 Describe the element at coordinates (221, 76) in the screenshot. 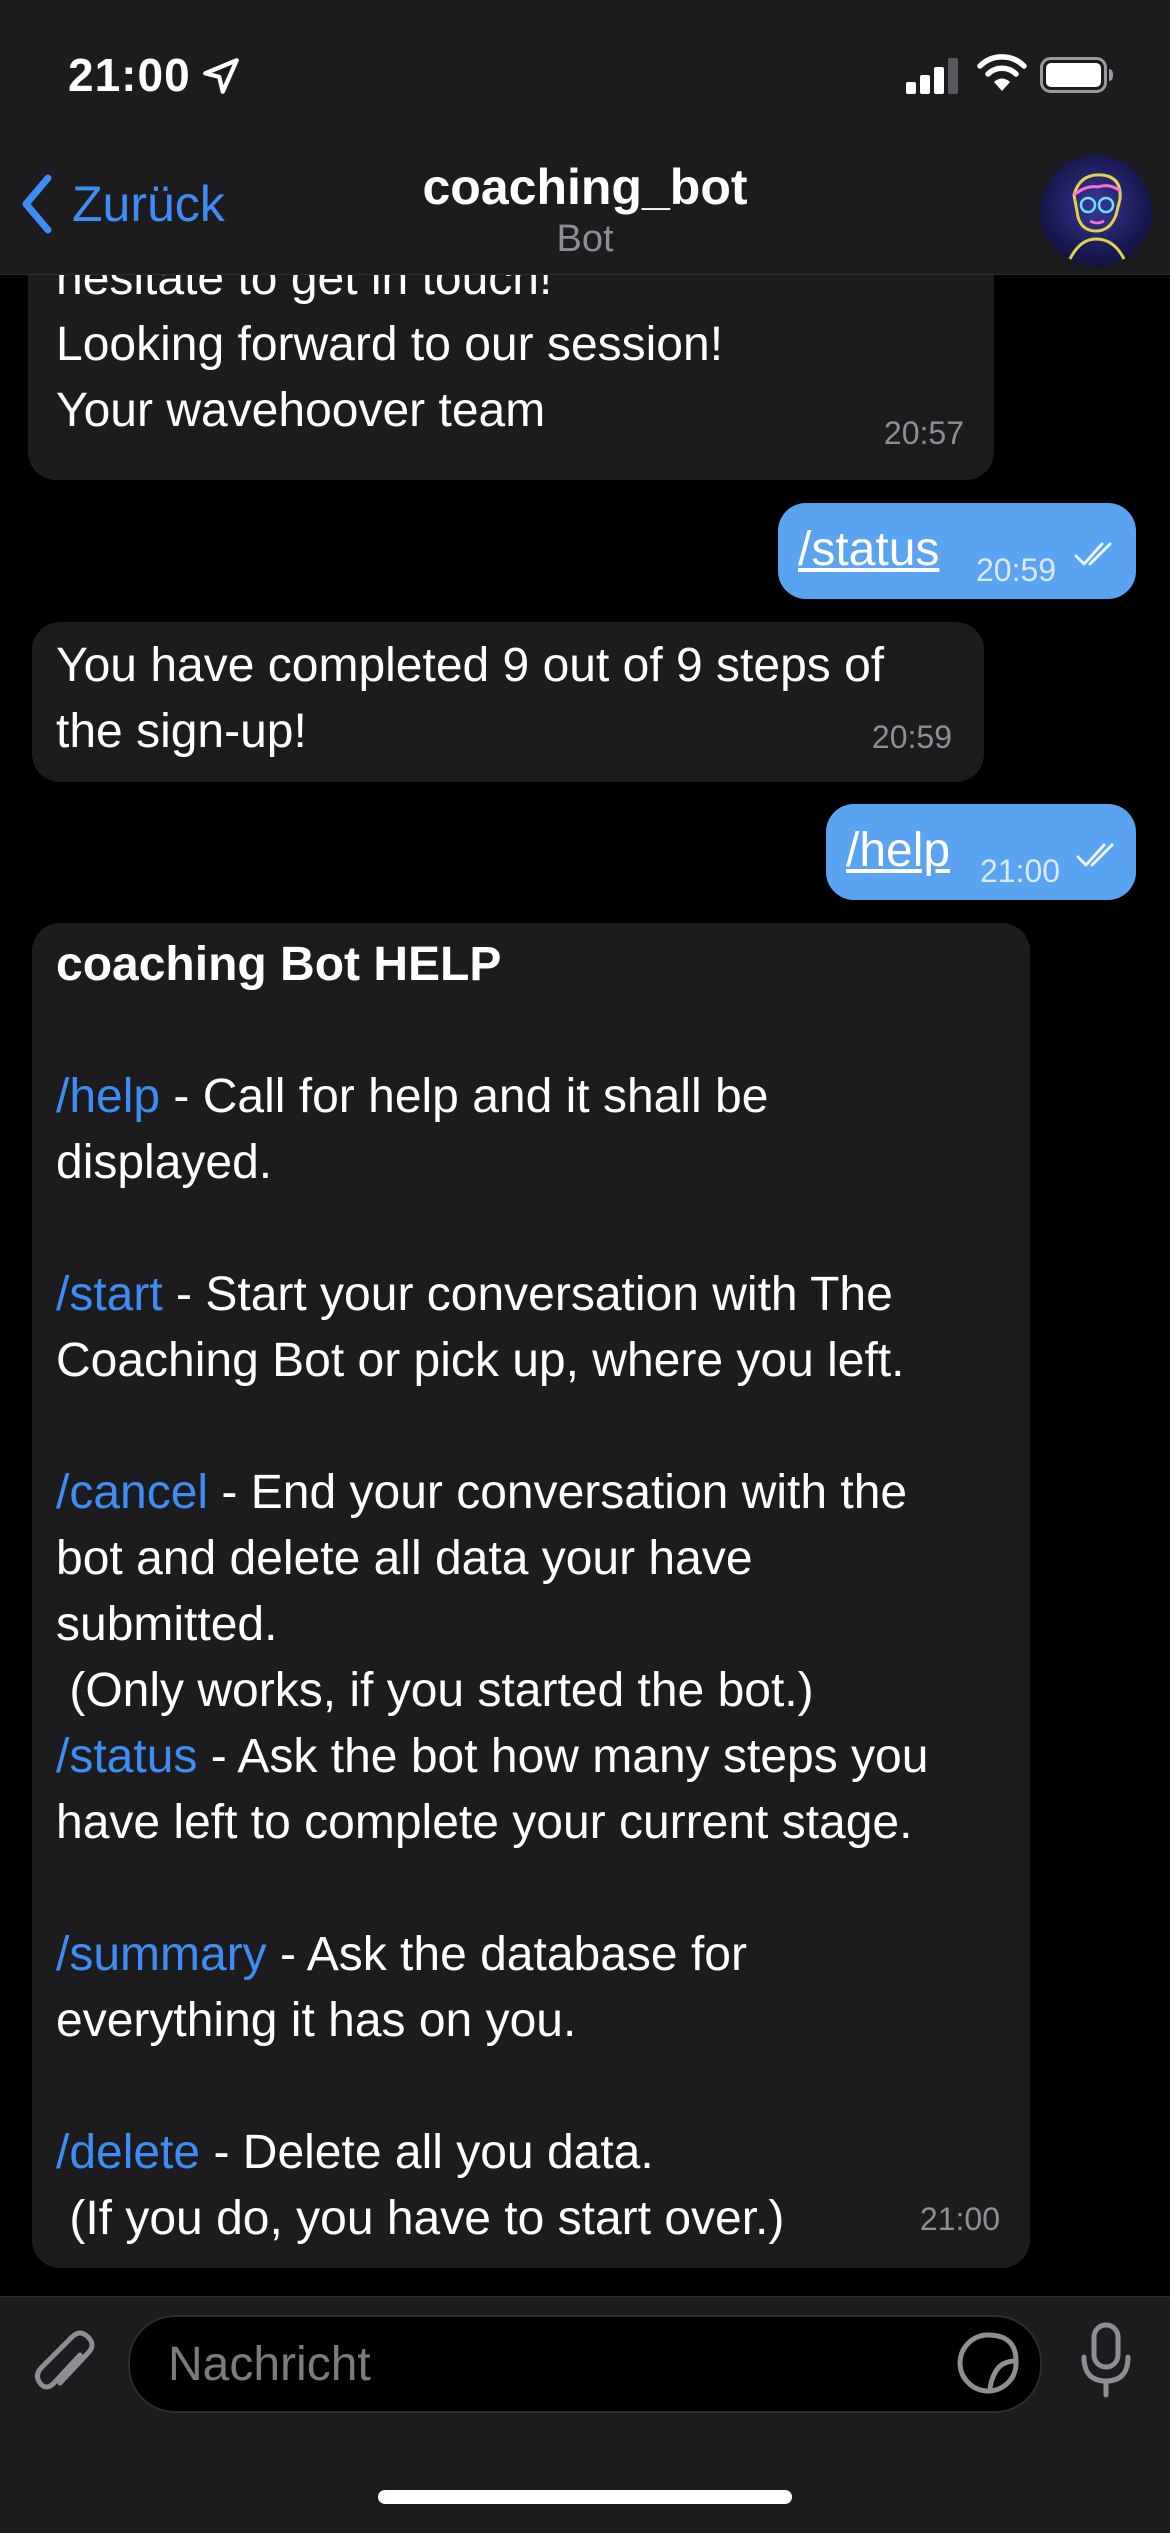

I see `location-arrow-icon` at that location.